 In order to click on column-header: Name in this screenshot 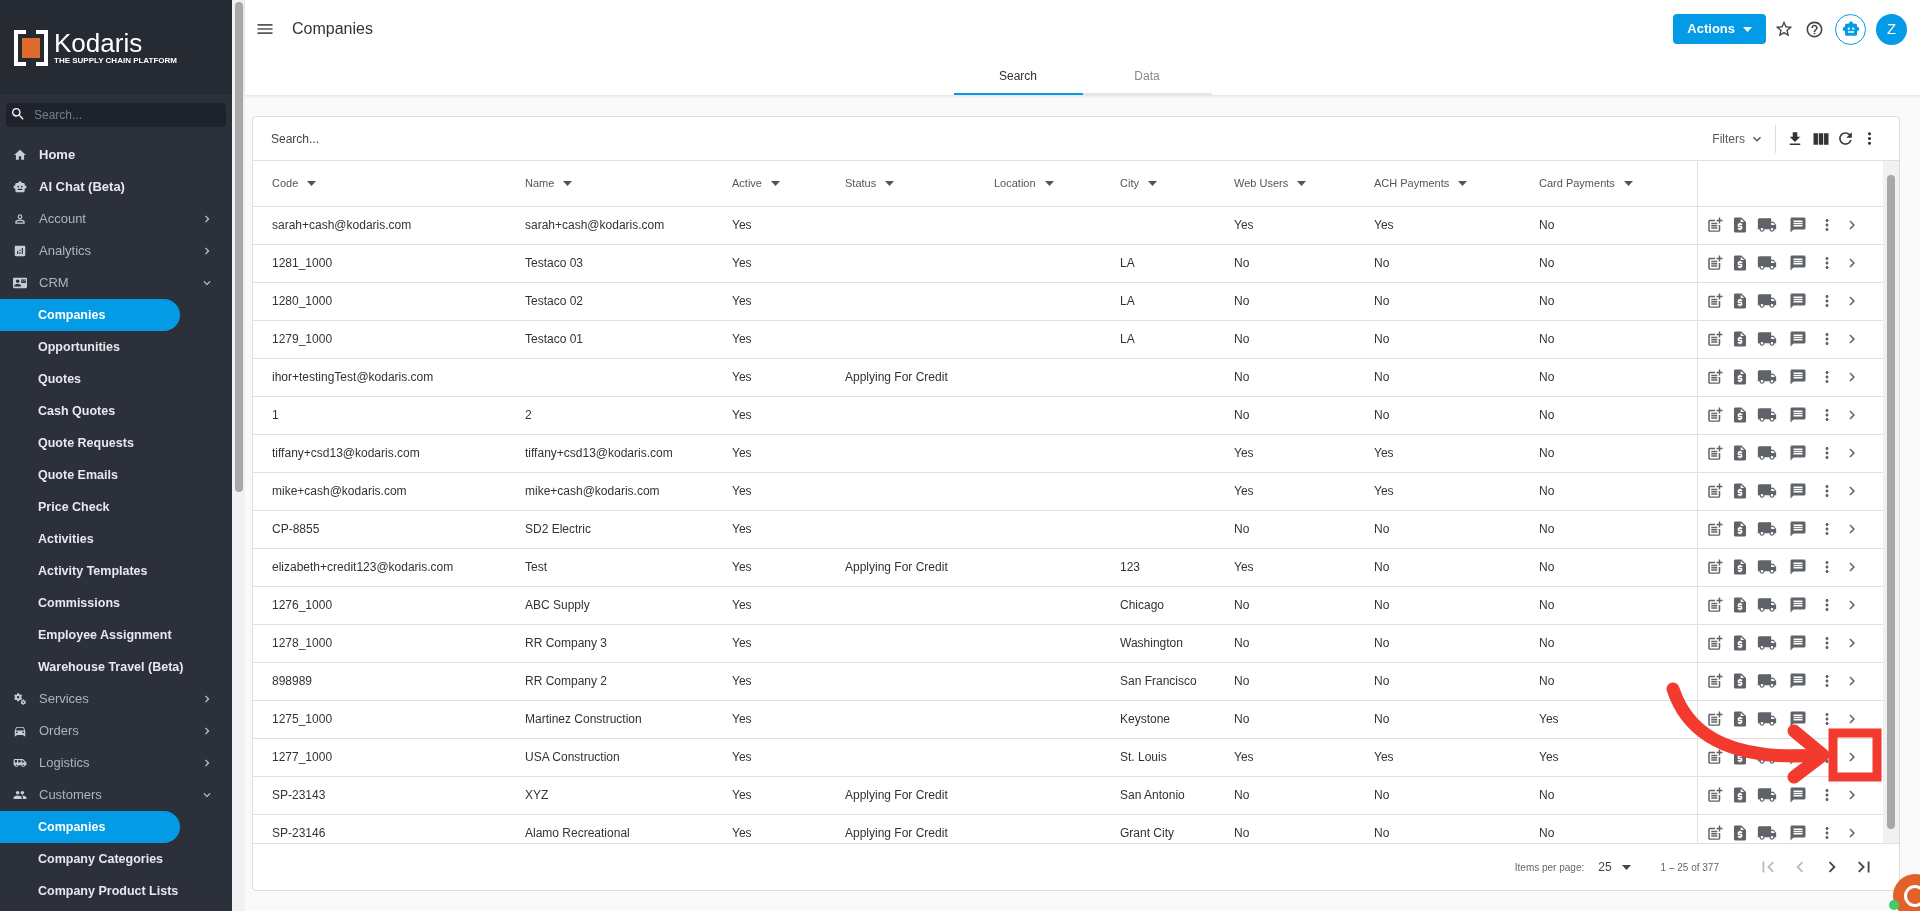, I will do `click(628, 183)`.